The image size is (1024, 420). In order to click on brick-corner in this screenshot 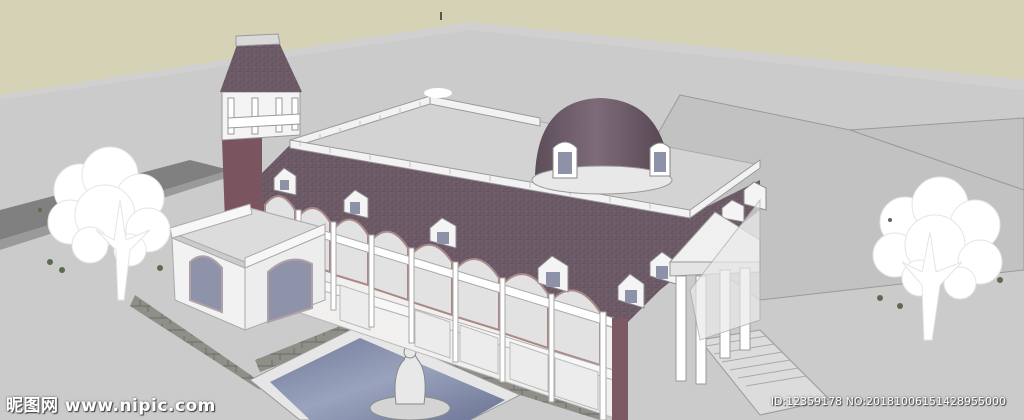, I will do `click(620, 369)`.